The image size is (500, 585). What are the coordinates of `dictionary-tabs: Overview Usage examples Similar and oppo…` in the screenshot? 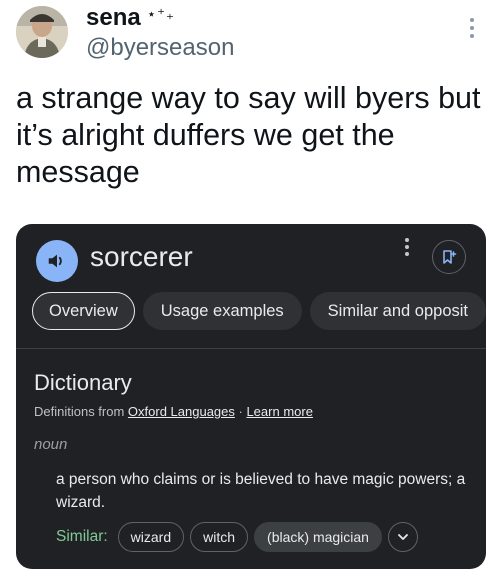 It's located at (259, 311).